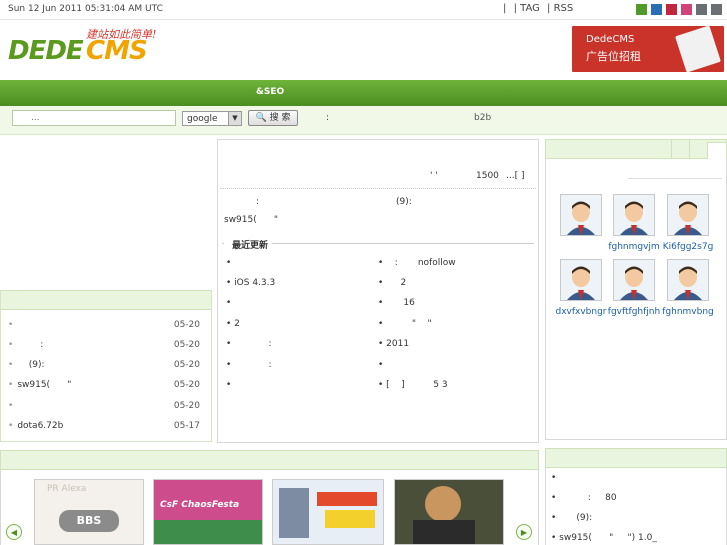 This screenshot has height=545, width=727. I want to click on hot-search-label: :, so click(328, 118).